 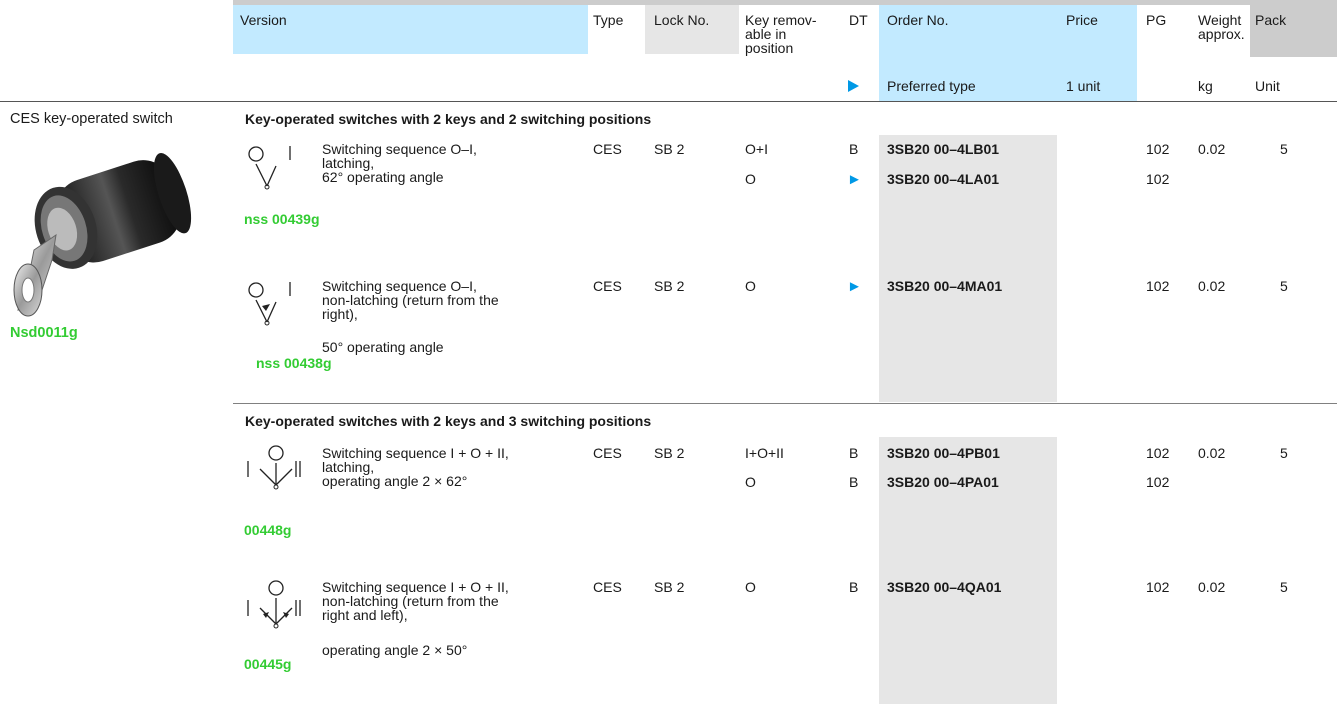 I want to click on section-divider, so click(x=785, y=403).